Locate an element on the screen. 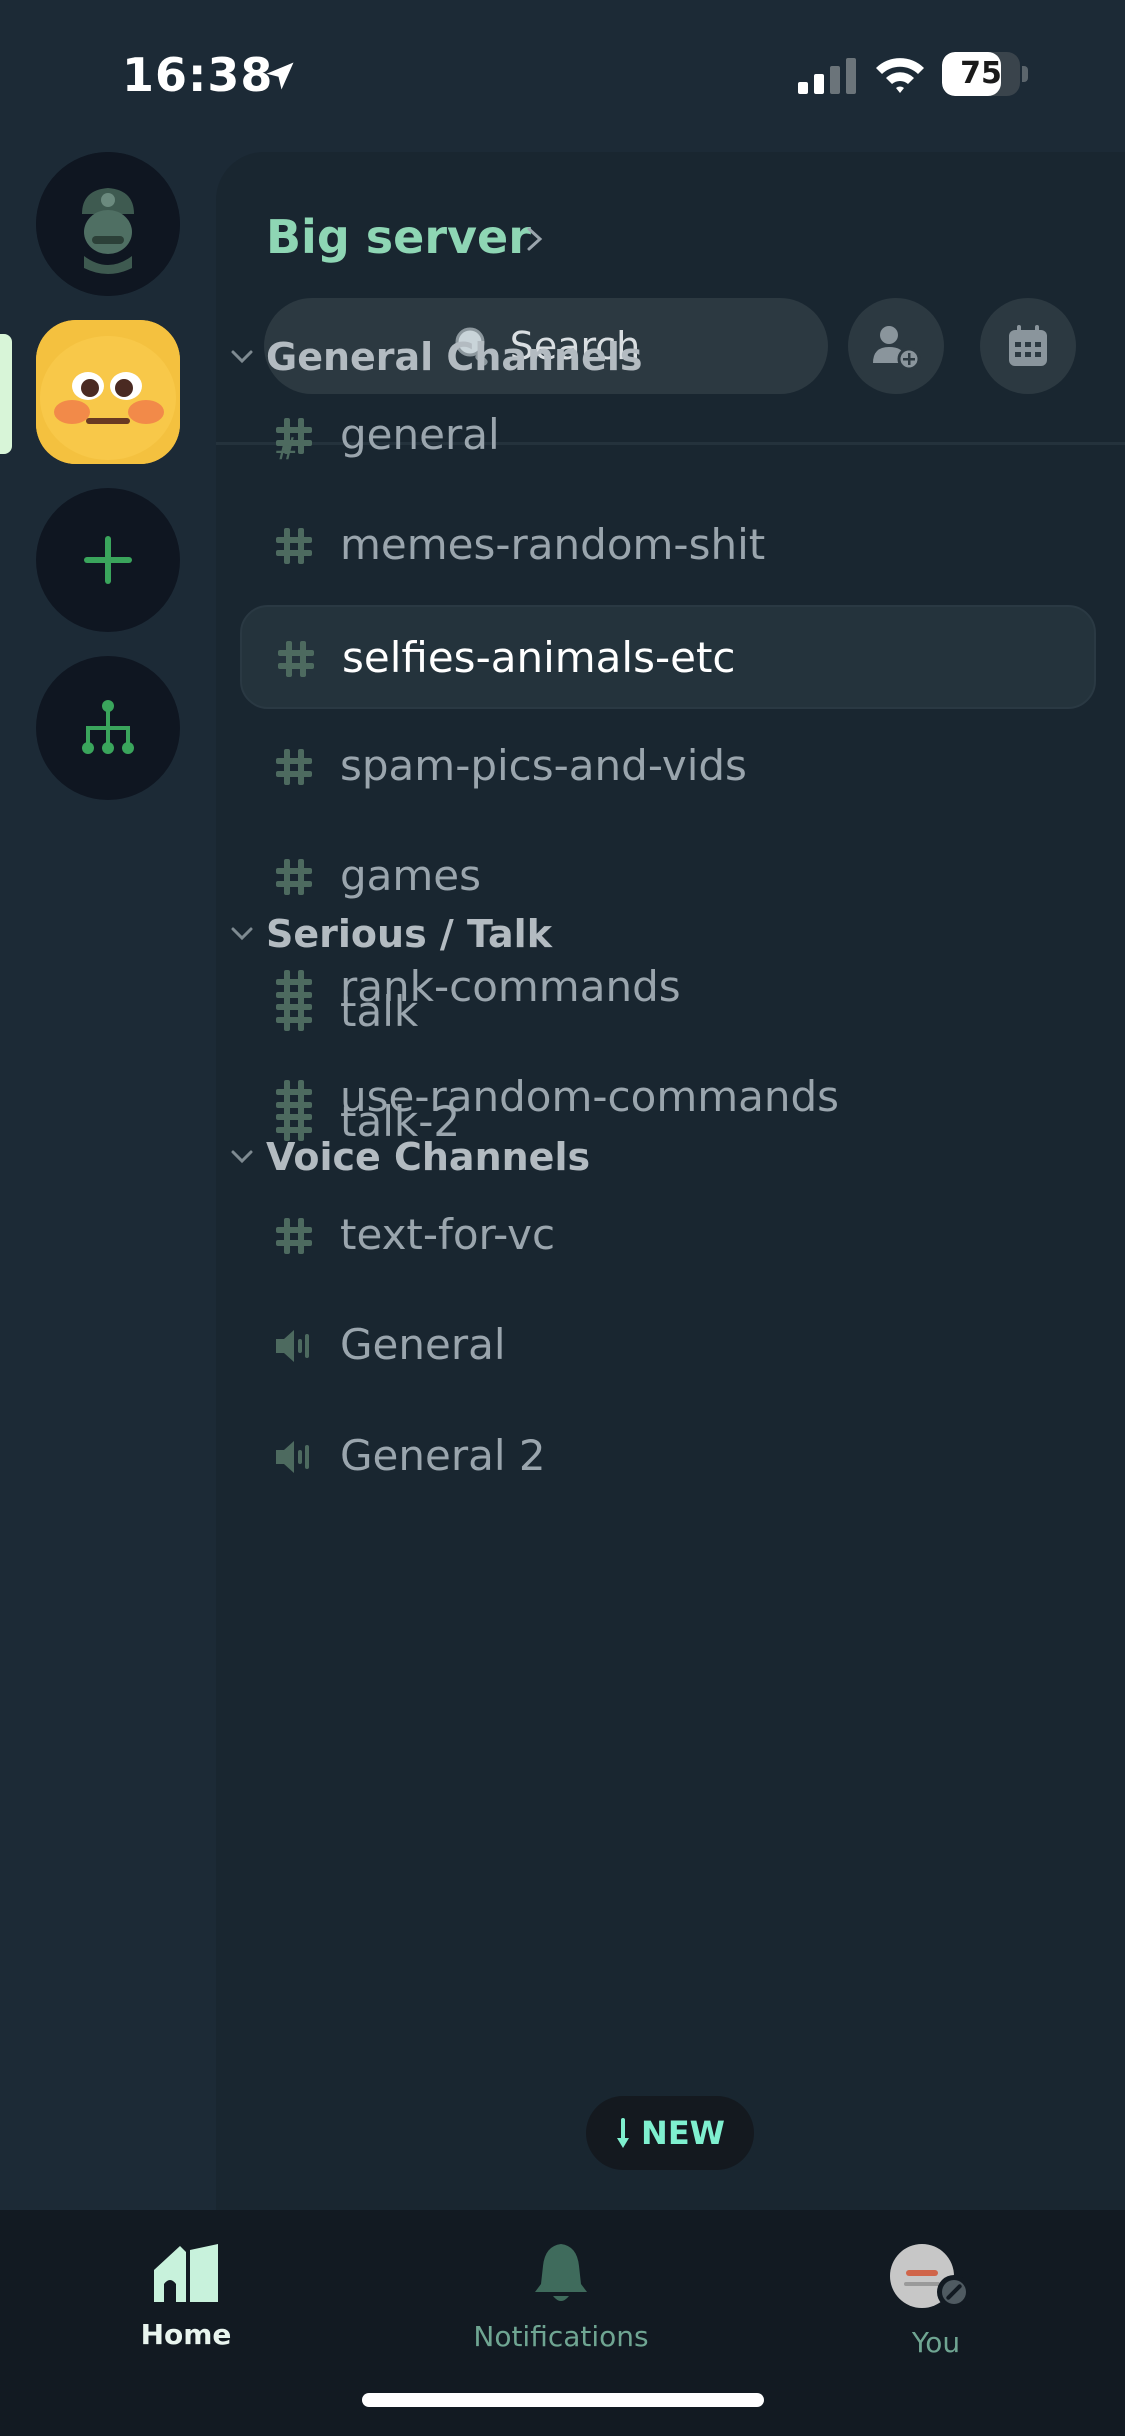  server-icon-big-server is located at coordinates (108, 392).